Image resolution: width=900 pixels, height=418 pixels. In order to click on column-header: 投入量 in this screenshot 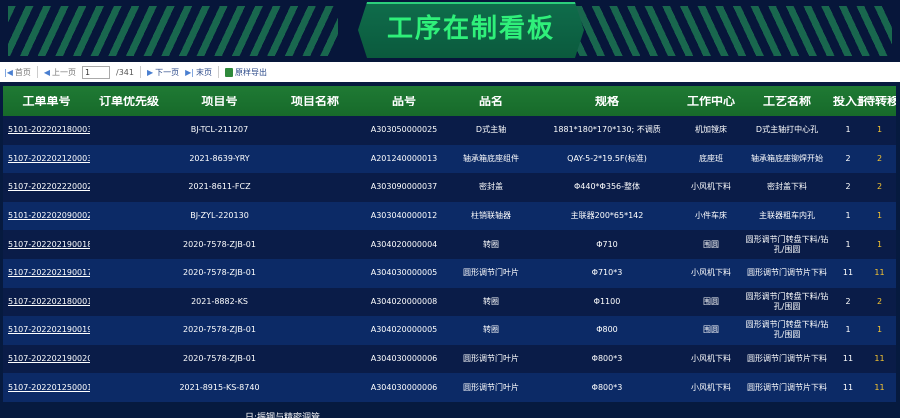, I will do `click(848, 101)`.